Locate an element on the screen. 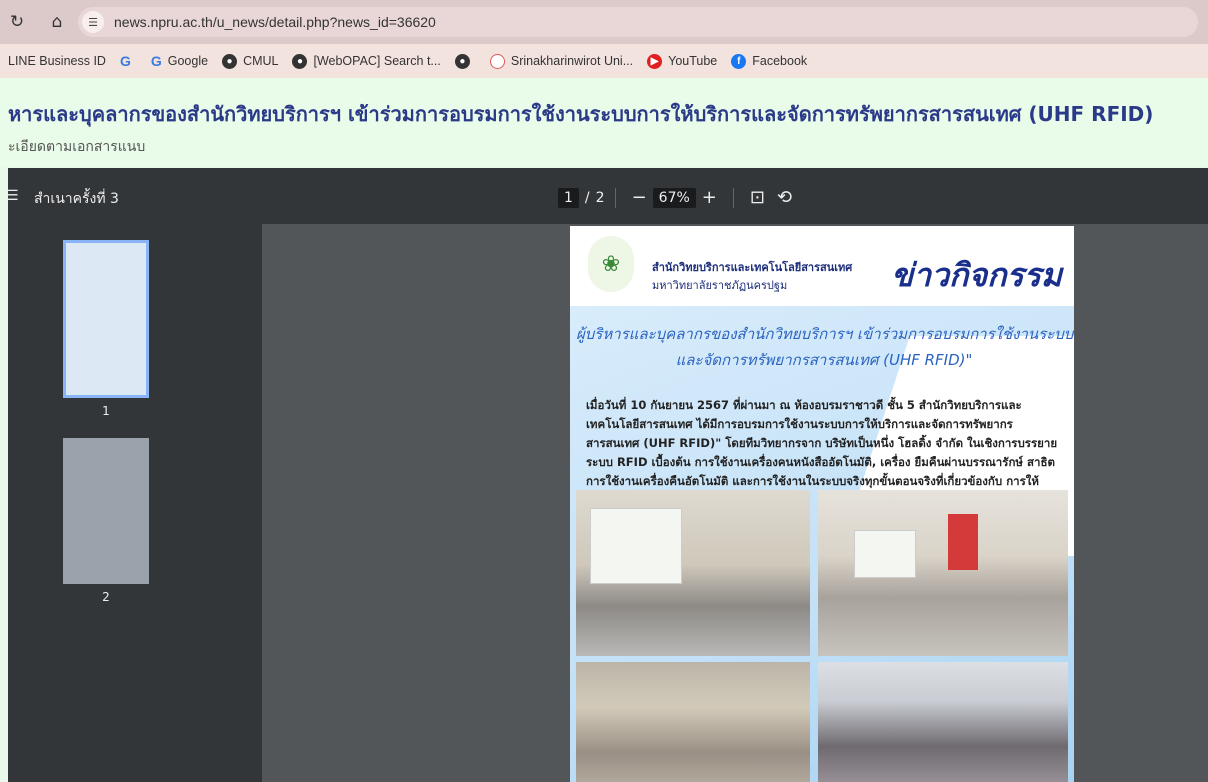 The height and width of the screenshot is (782, 1208). zoom-level-input: 67% is located at coordinates (674, 197).